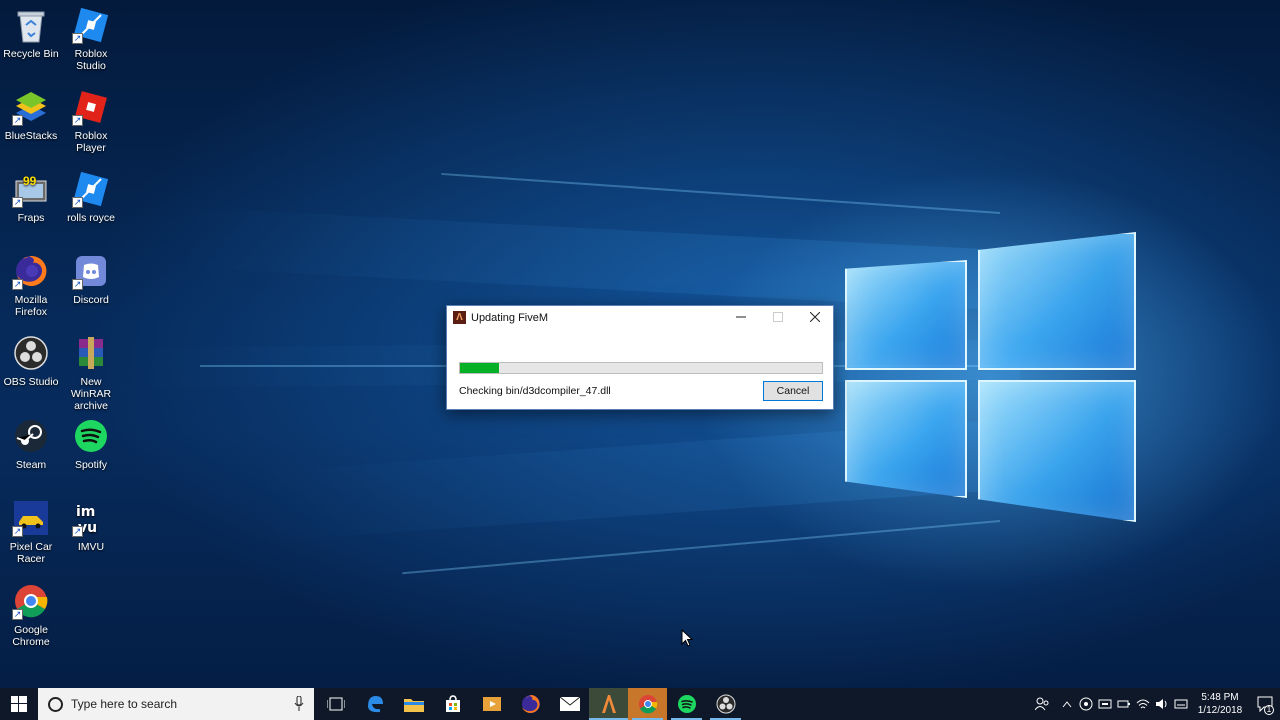 The width and height of the screenshot is (1280, 720). I want to click on tray-app, so click(1085, 704).